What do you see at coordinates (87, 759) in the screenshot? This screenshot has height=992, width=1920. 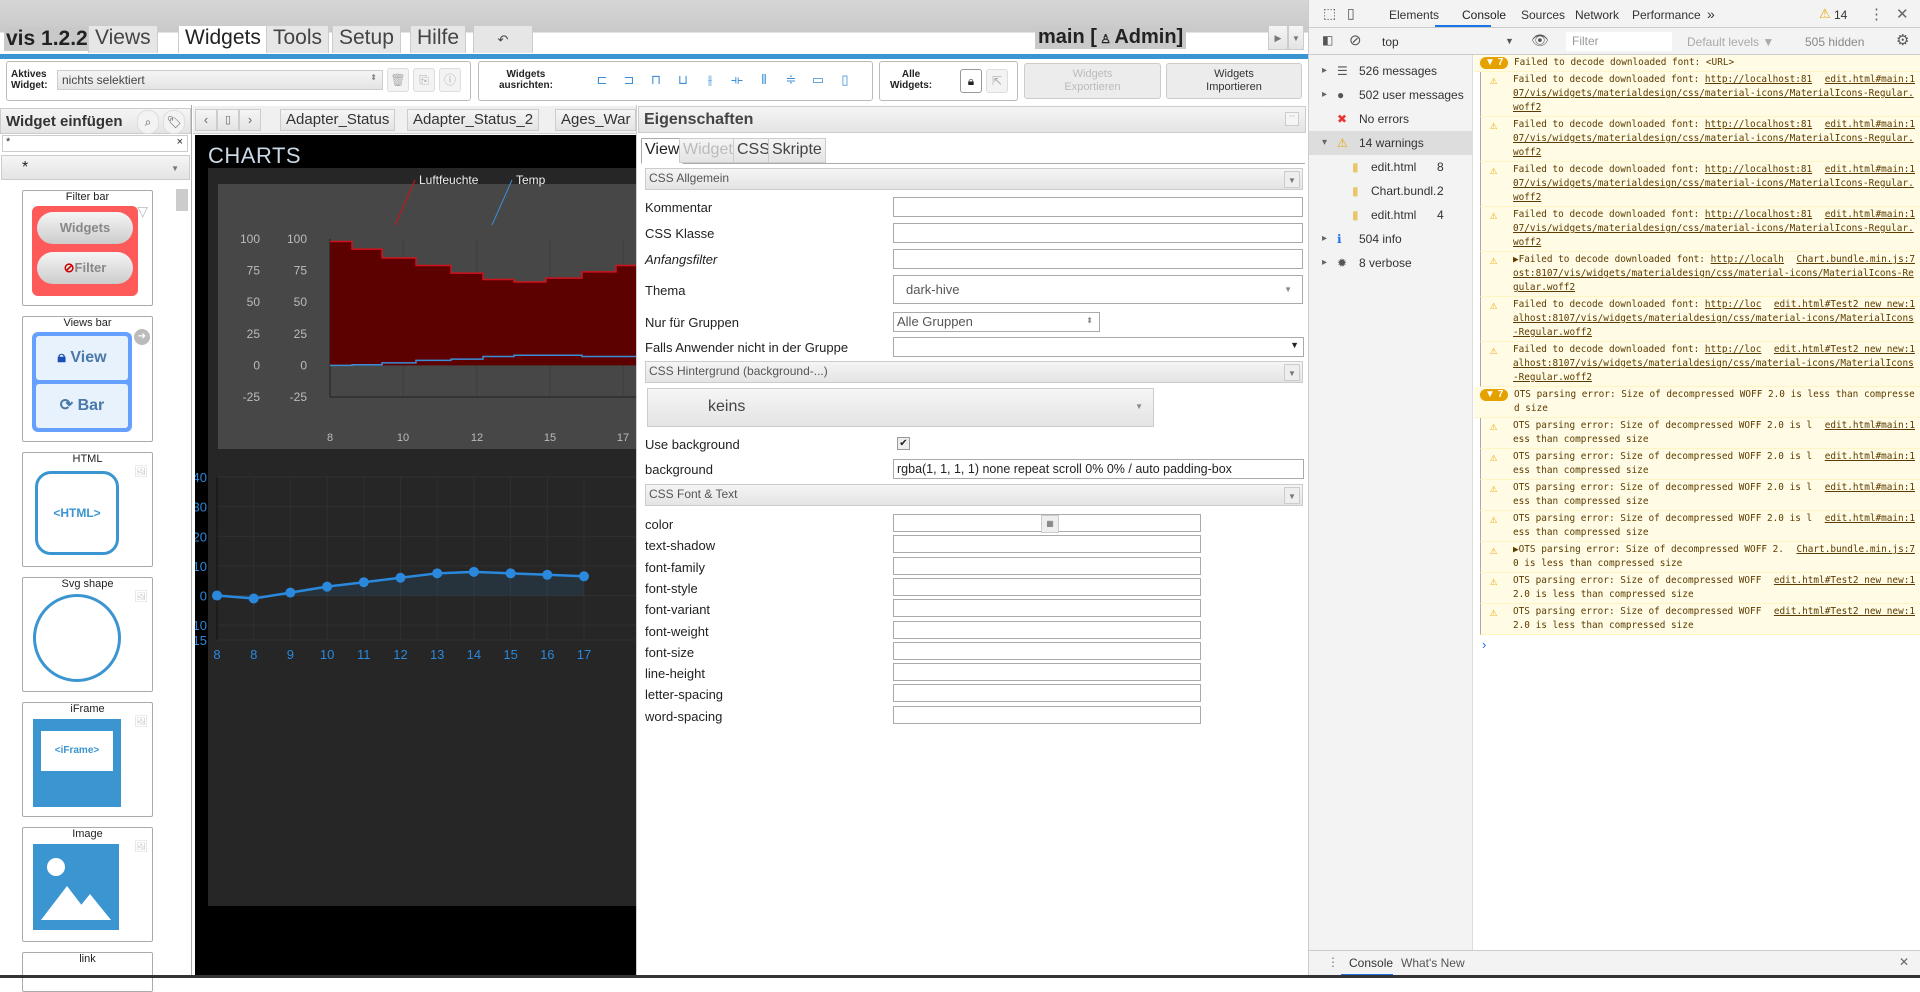 I see `widget-iframe: iFrame 🖼︎ <iFrame>` at bounding box center [87, 759].